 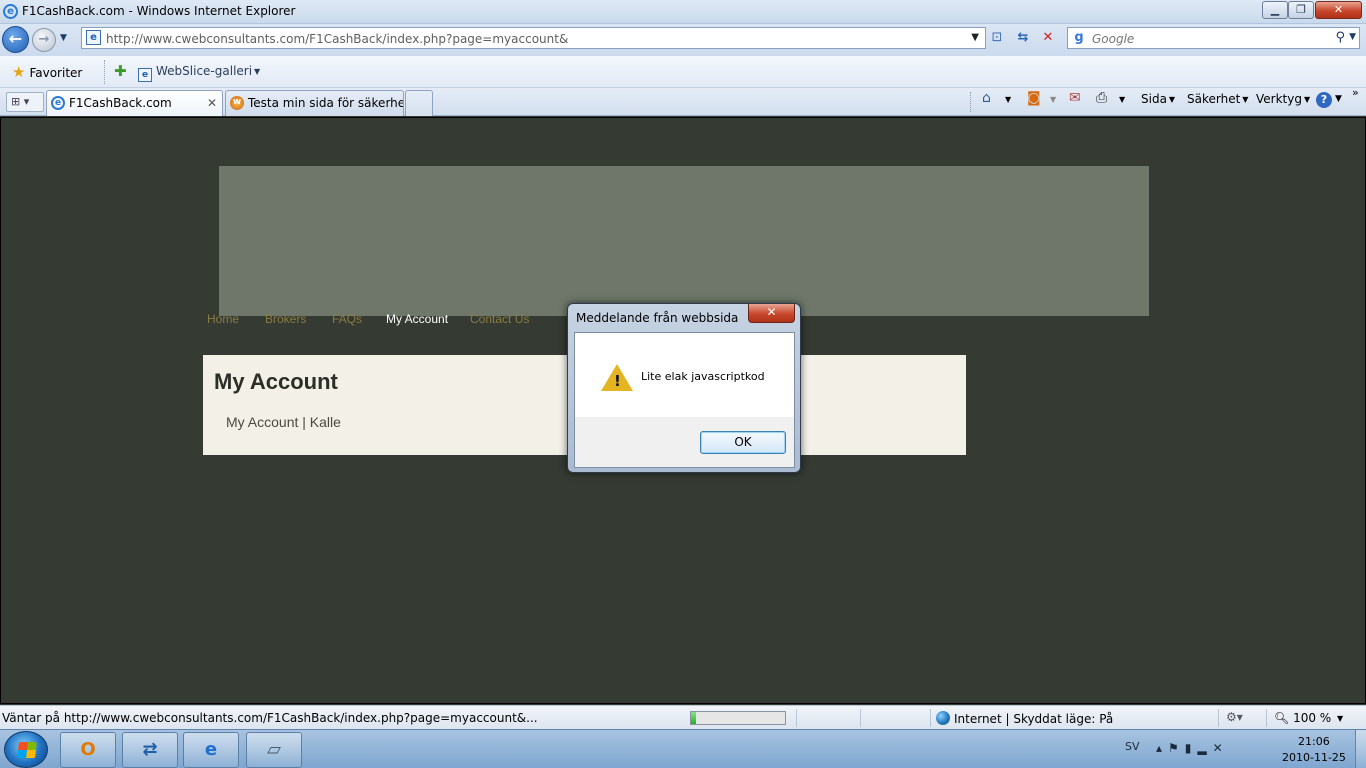 What do you see at coordinates (120, 71) in the screenshot?
I see `add-to-favorites-icon: ✚` at bounding box center [120, 71].